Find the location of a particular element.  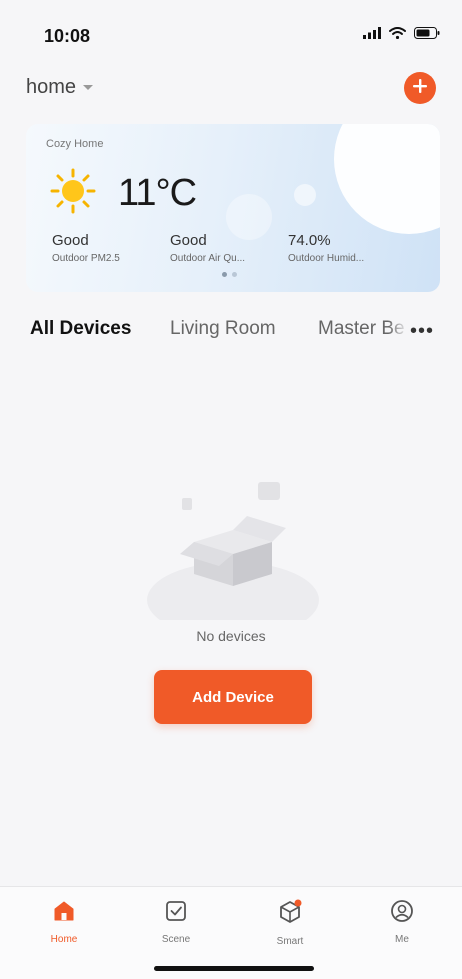

weather-main: 11°C is located at coordinates (123, 193).